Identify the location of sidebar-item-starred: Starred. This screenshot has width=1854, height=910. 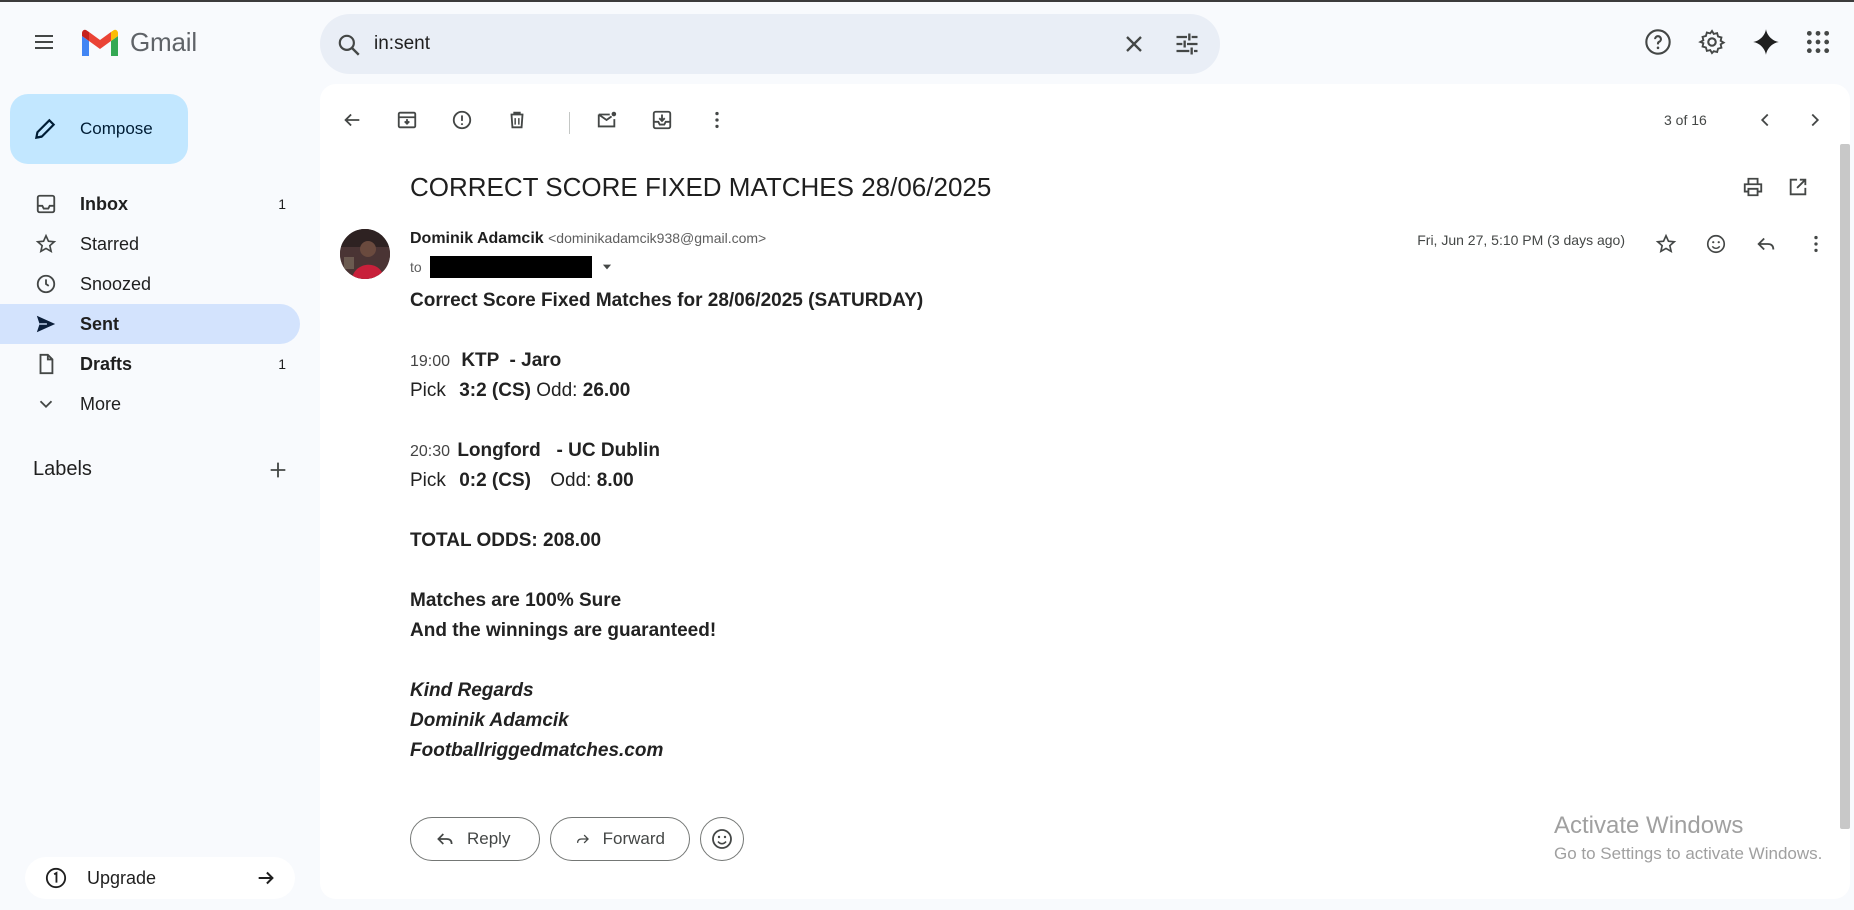
(150, 244).